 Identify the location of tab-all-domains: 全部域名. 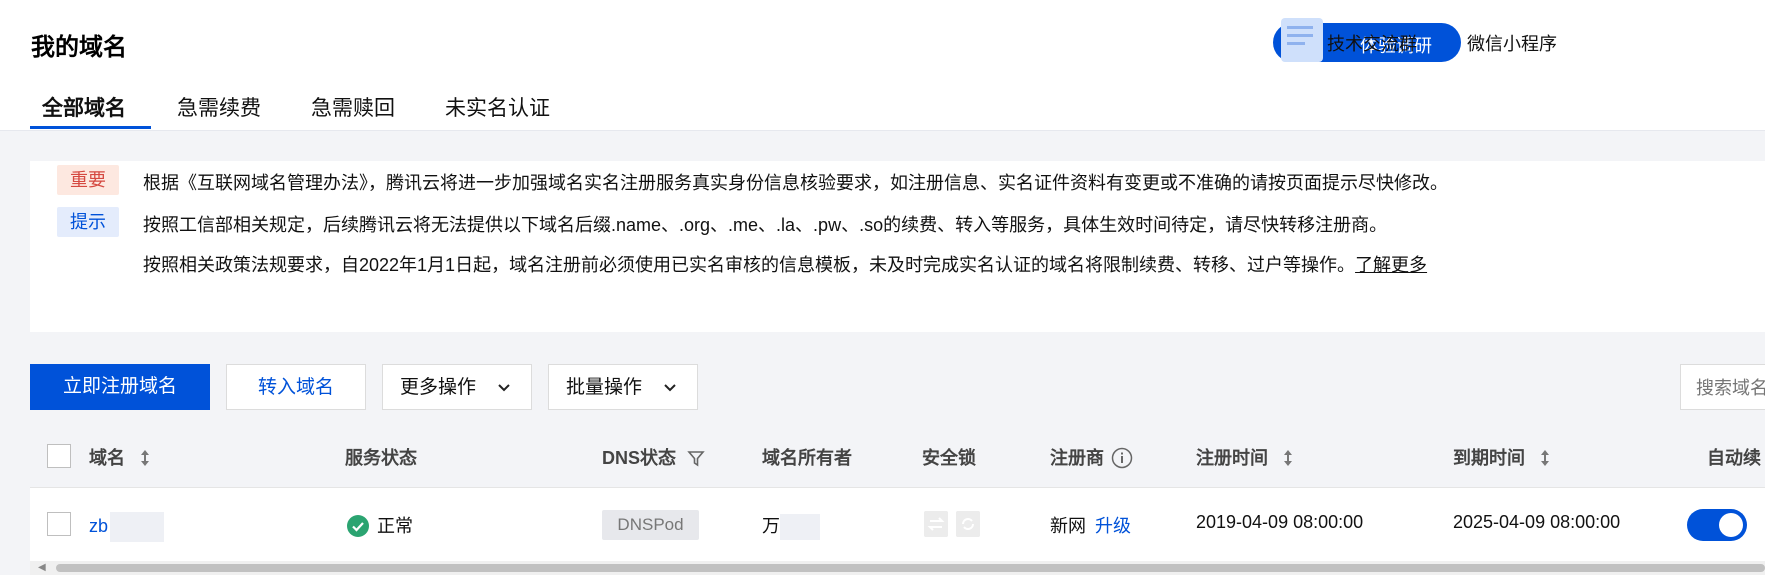
(84, 107).